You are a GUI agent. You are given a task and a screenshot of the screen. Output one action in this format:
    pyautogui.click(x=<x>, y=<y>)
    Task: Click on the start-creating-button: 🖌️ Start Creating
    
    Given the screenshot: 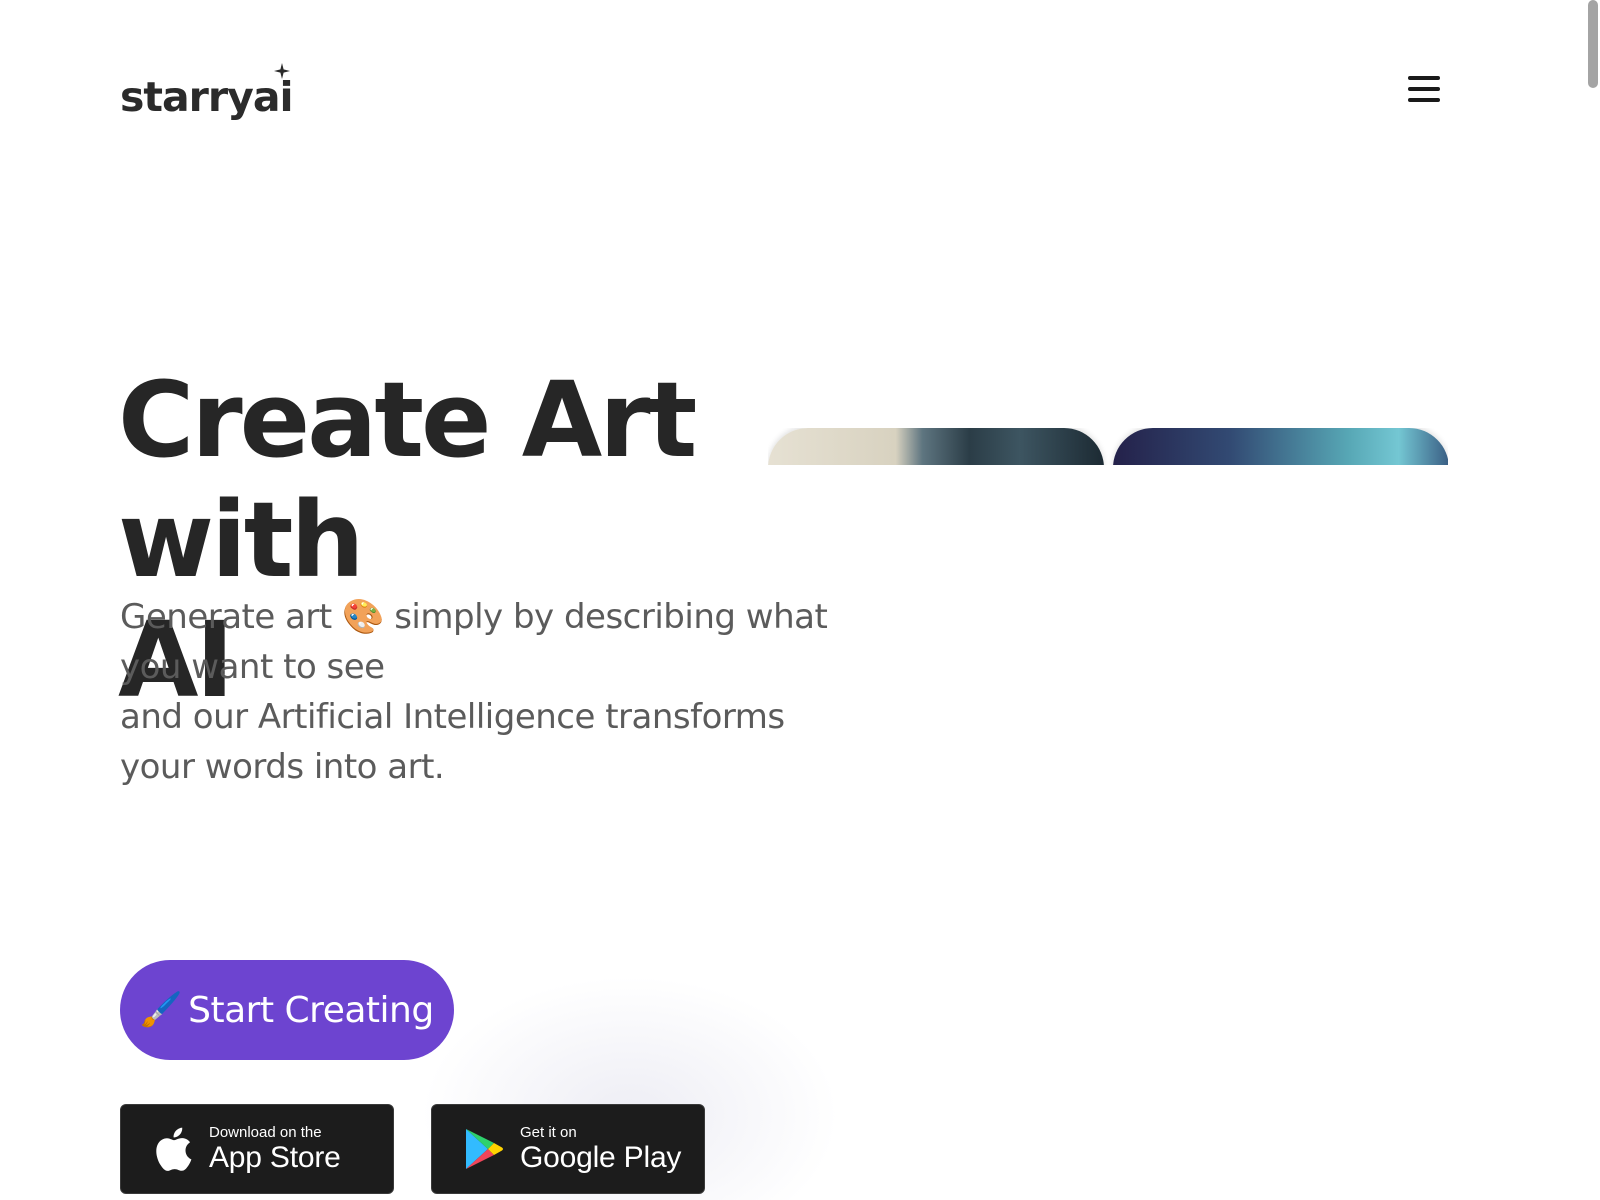 What is the action you would take?
    pyautogui.click(x=287, y=1010)
    